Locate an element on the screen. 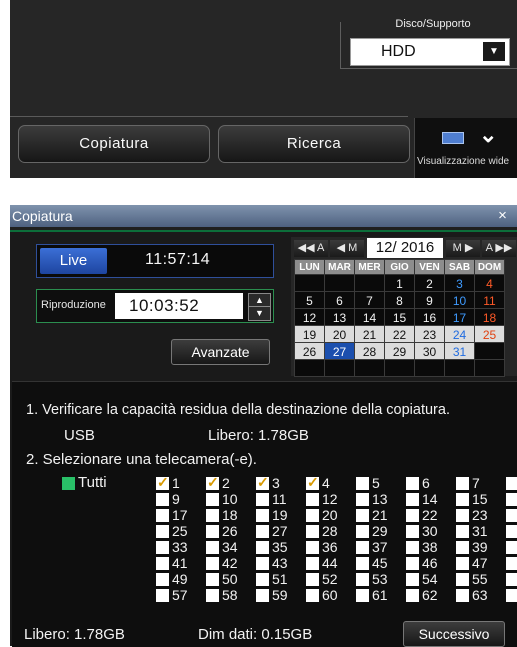  calendar-day: 29 is located at coordinates (399, 351).